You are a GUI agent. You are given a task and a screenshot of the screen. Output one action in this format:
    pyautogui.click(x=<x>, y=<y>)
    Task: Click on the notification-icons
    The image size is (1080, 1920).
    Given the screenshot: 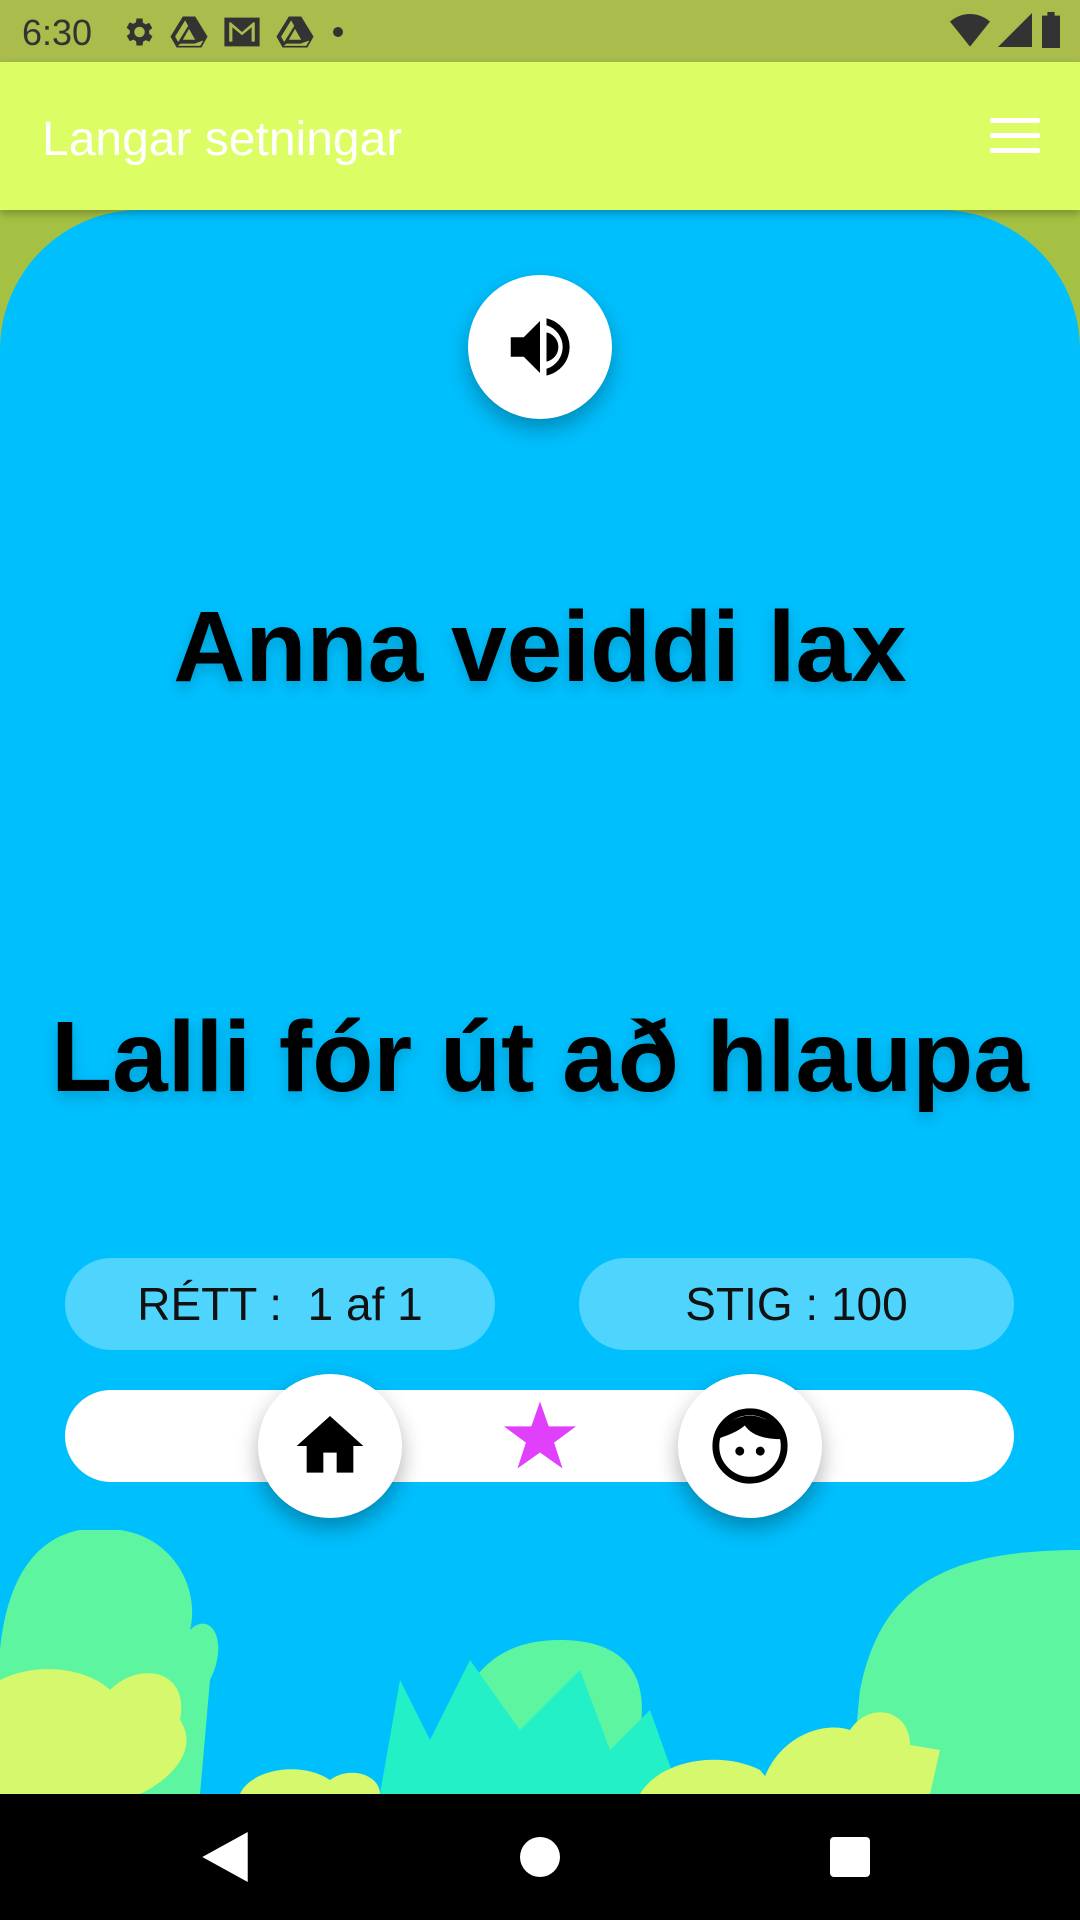 What is the action you would take?
    pyautogui.click(x=234, y=32)
    